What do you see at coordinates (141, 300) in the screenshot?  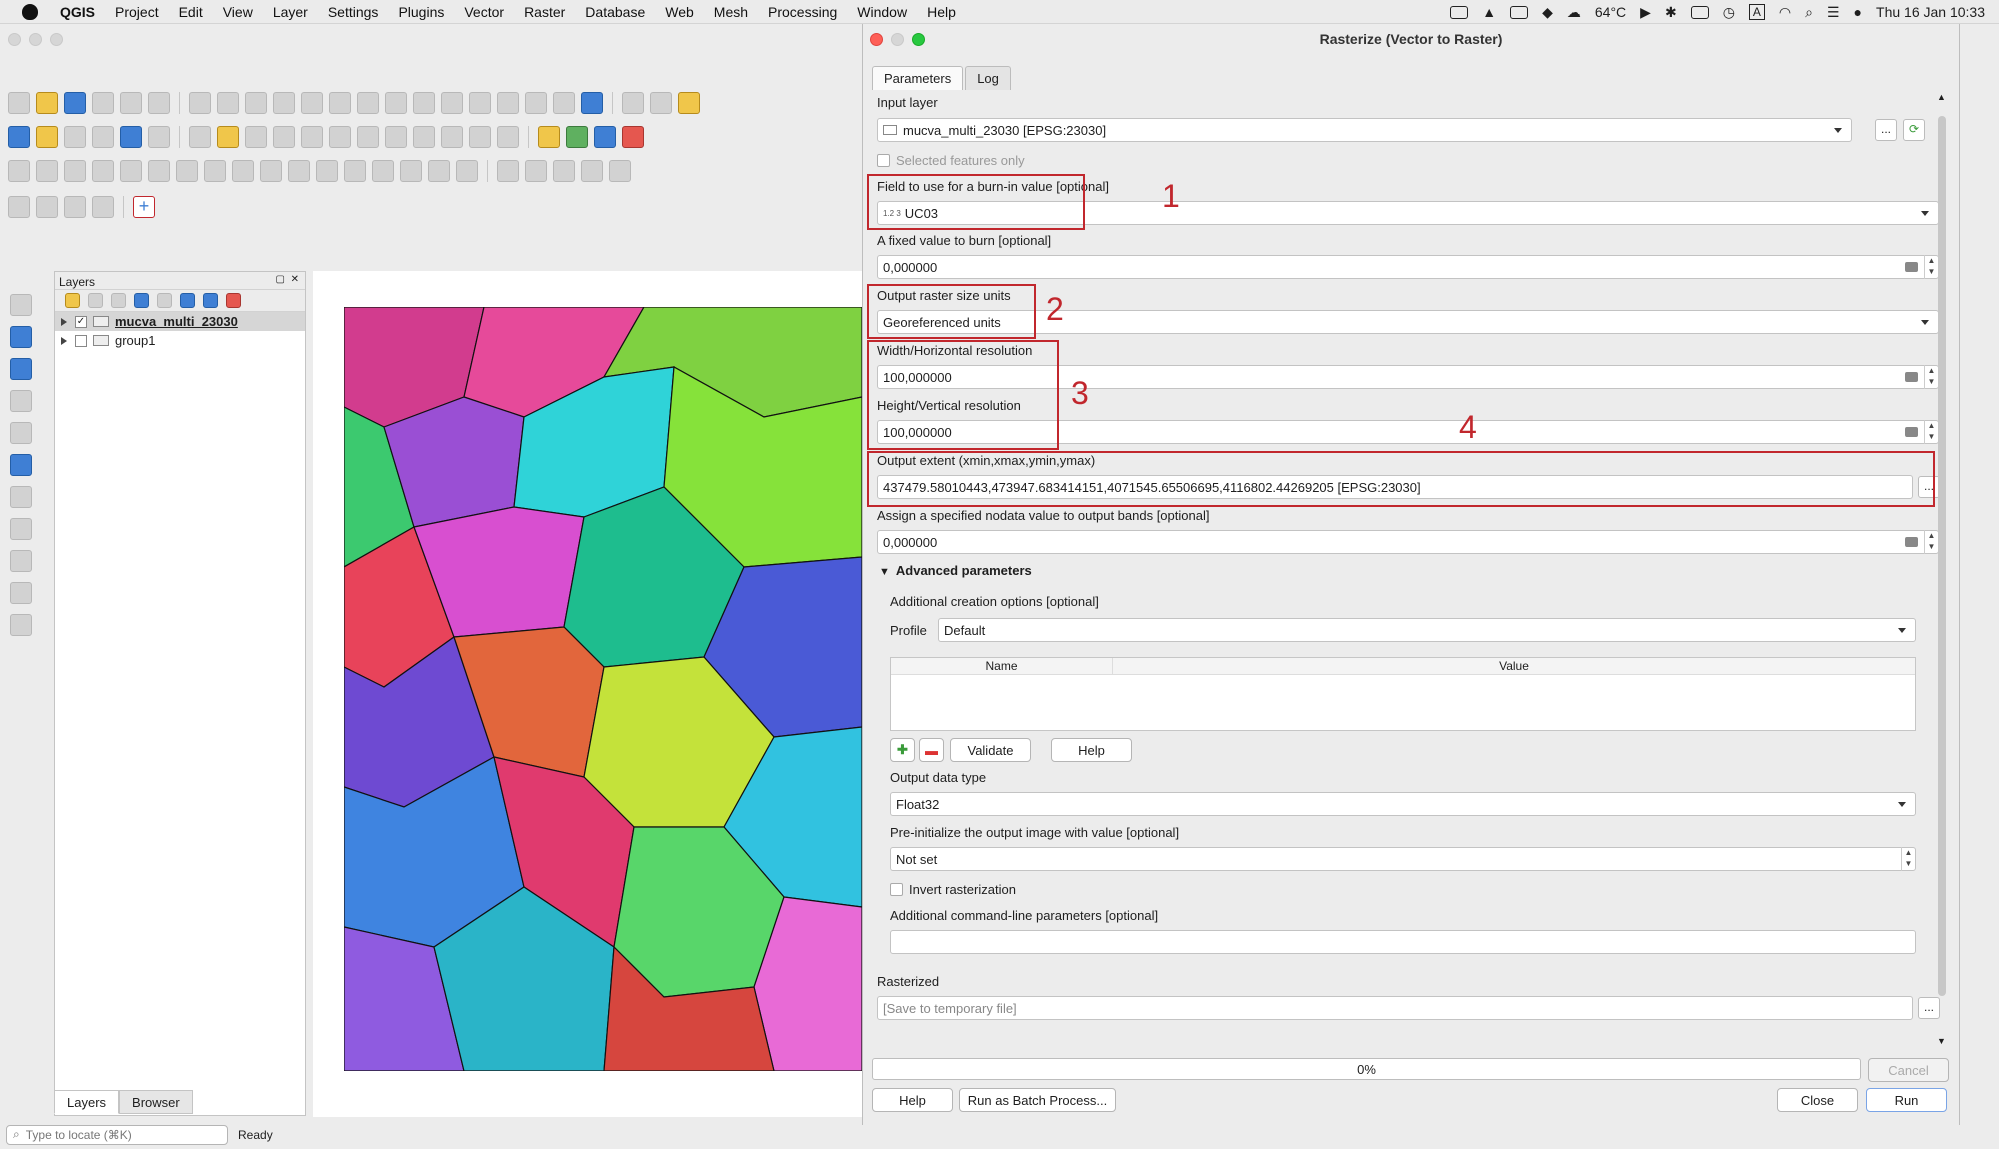 I see `filter-legend-icon` at bounding box center [141, 300].